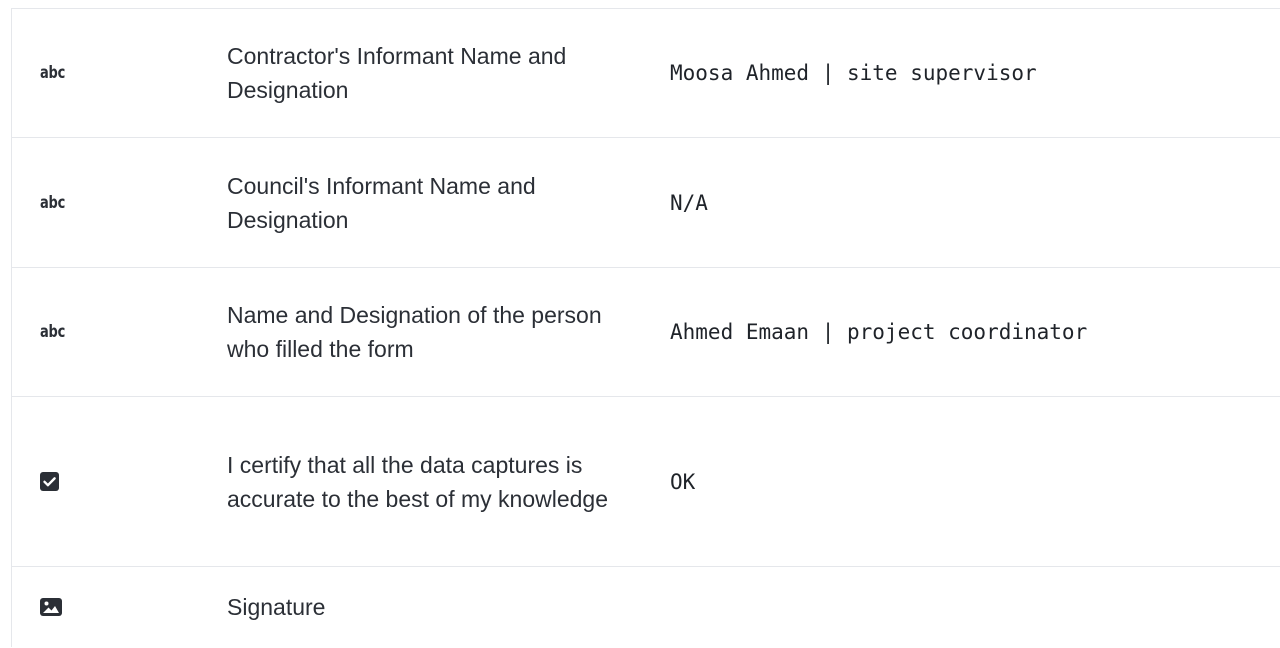 The width and height of the screenshot is (1280, 648). What do you see at coordinates (689, 202) in the screenshot?
I see `field-value: N/A` at bounding box center [689, 202].